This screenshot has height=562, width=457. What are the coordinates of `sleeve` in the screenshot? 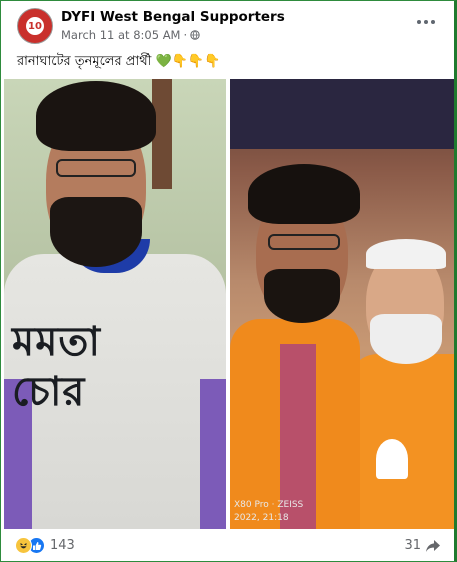 It's located at (213, 454).